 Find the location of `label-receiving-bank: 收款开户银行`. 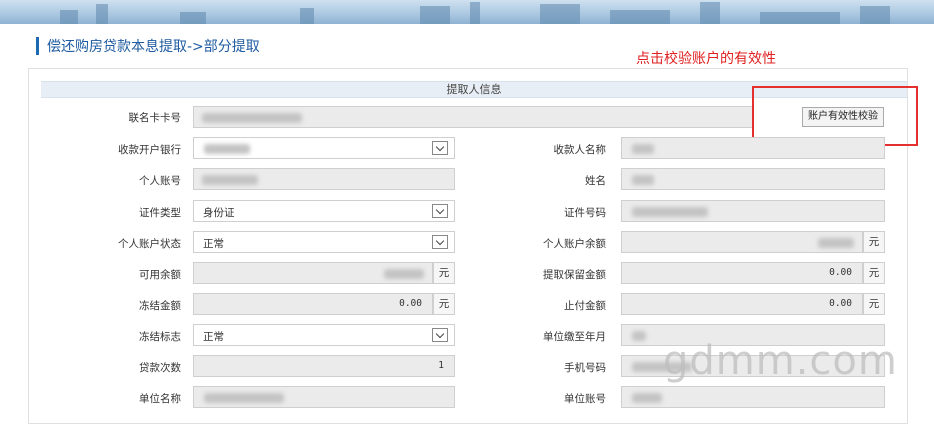

label-receiving-bank: 收款开户银行 is located at coordinates (149, 150).